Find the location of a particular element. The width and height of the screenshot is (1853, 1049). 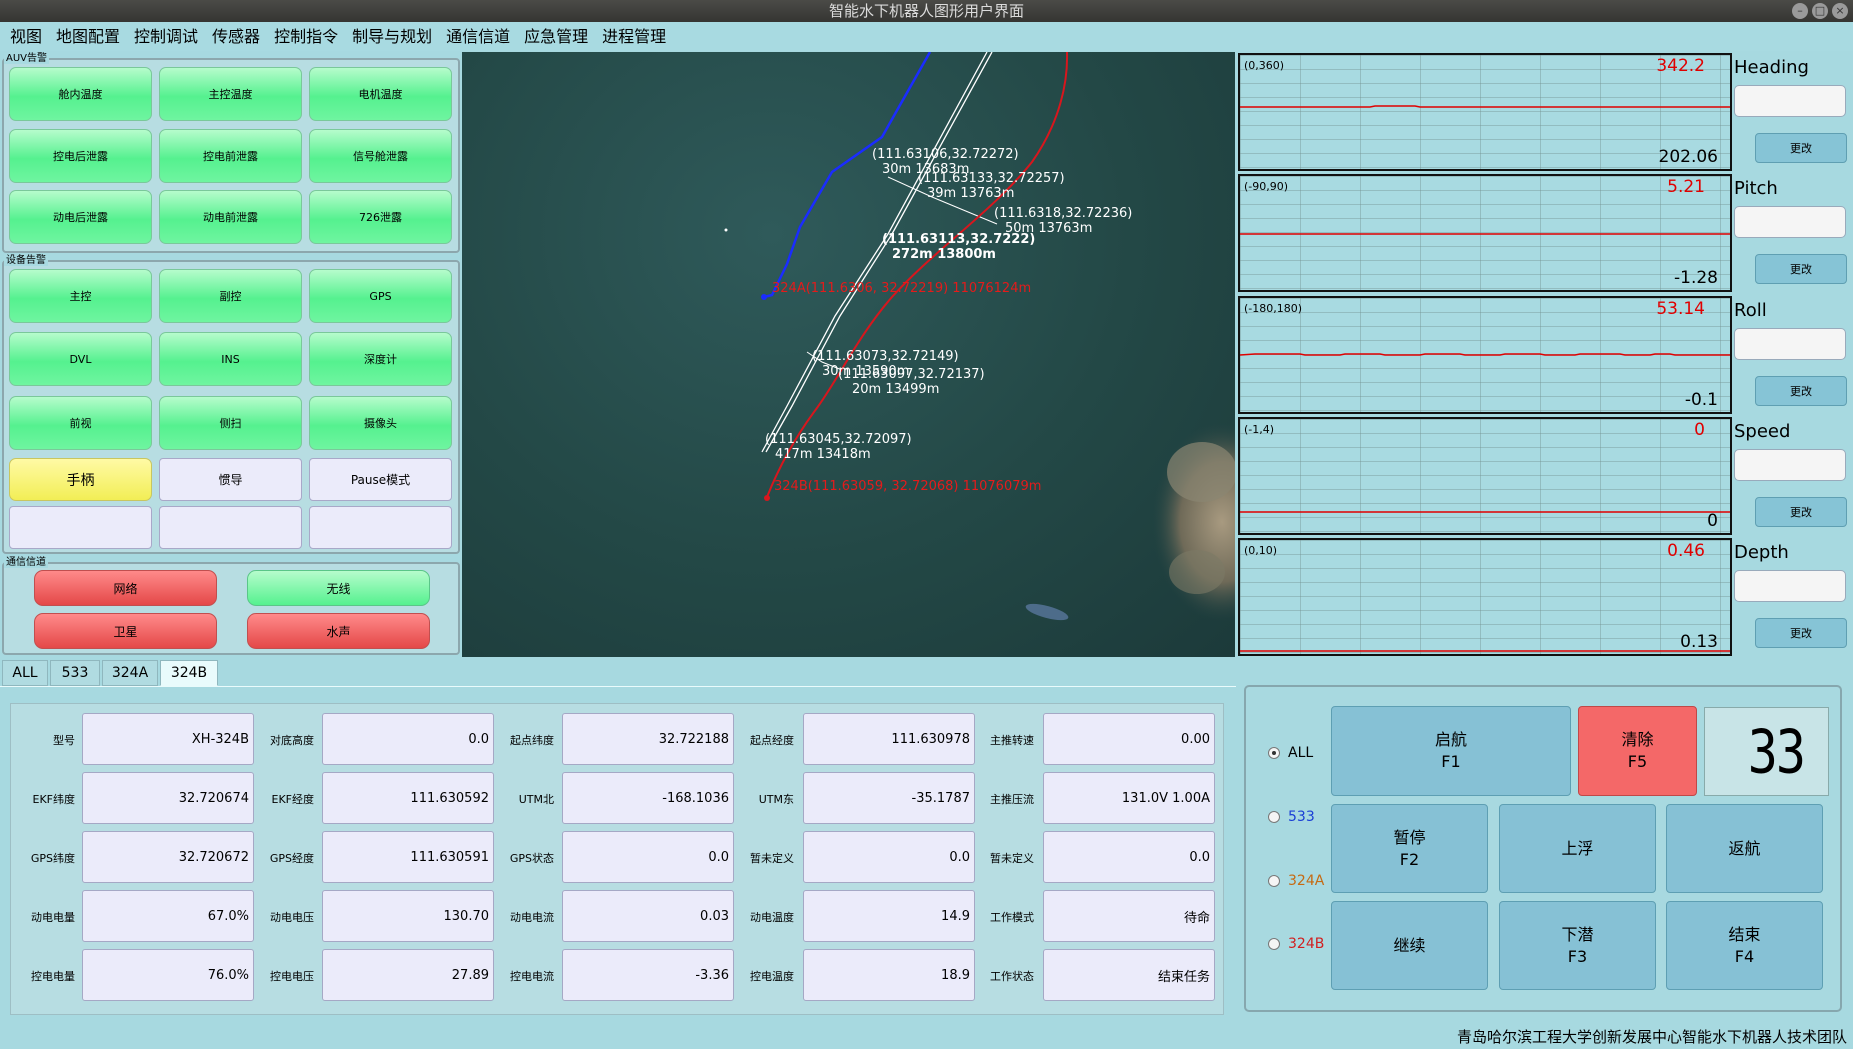

menu-view: 视图 is located at coordinates (26, 37).